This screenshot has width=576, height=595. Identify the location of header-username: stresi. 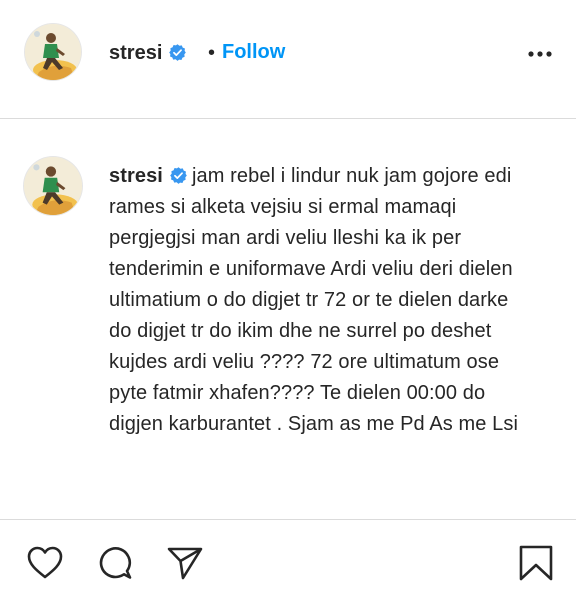
(148, 53).